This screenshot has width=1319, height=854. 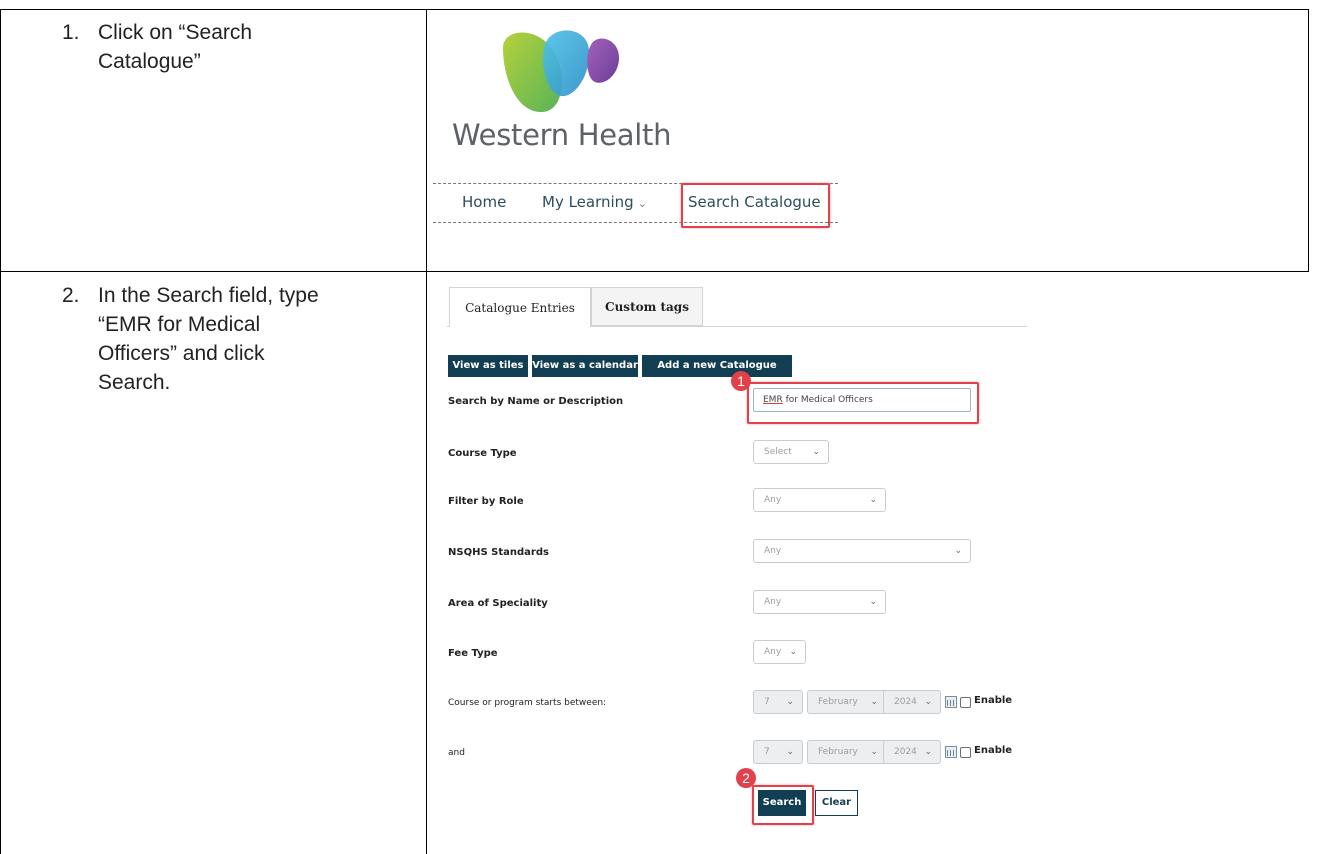 What do you see at coordinates (585, 366) in the screenshot?
I see `view-as-calendar-button: View as a calendar` at bounding box center [585, 366].